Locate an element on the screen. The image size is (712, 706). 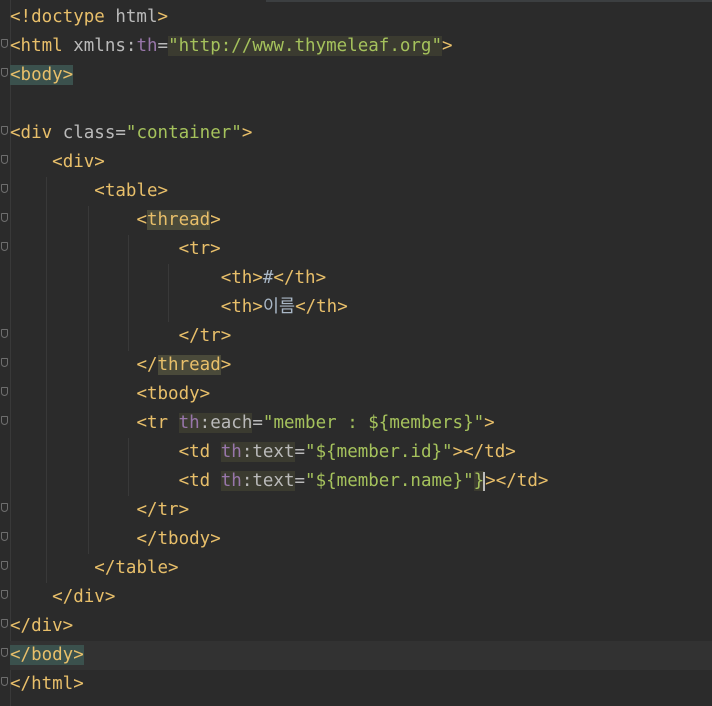
code-line: <th>#</th> is located at coordinates (361, 278).